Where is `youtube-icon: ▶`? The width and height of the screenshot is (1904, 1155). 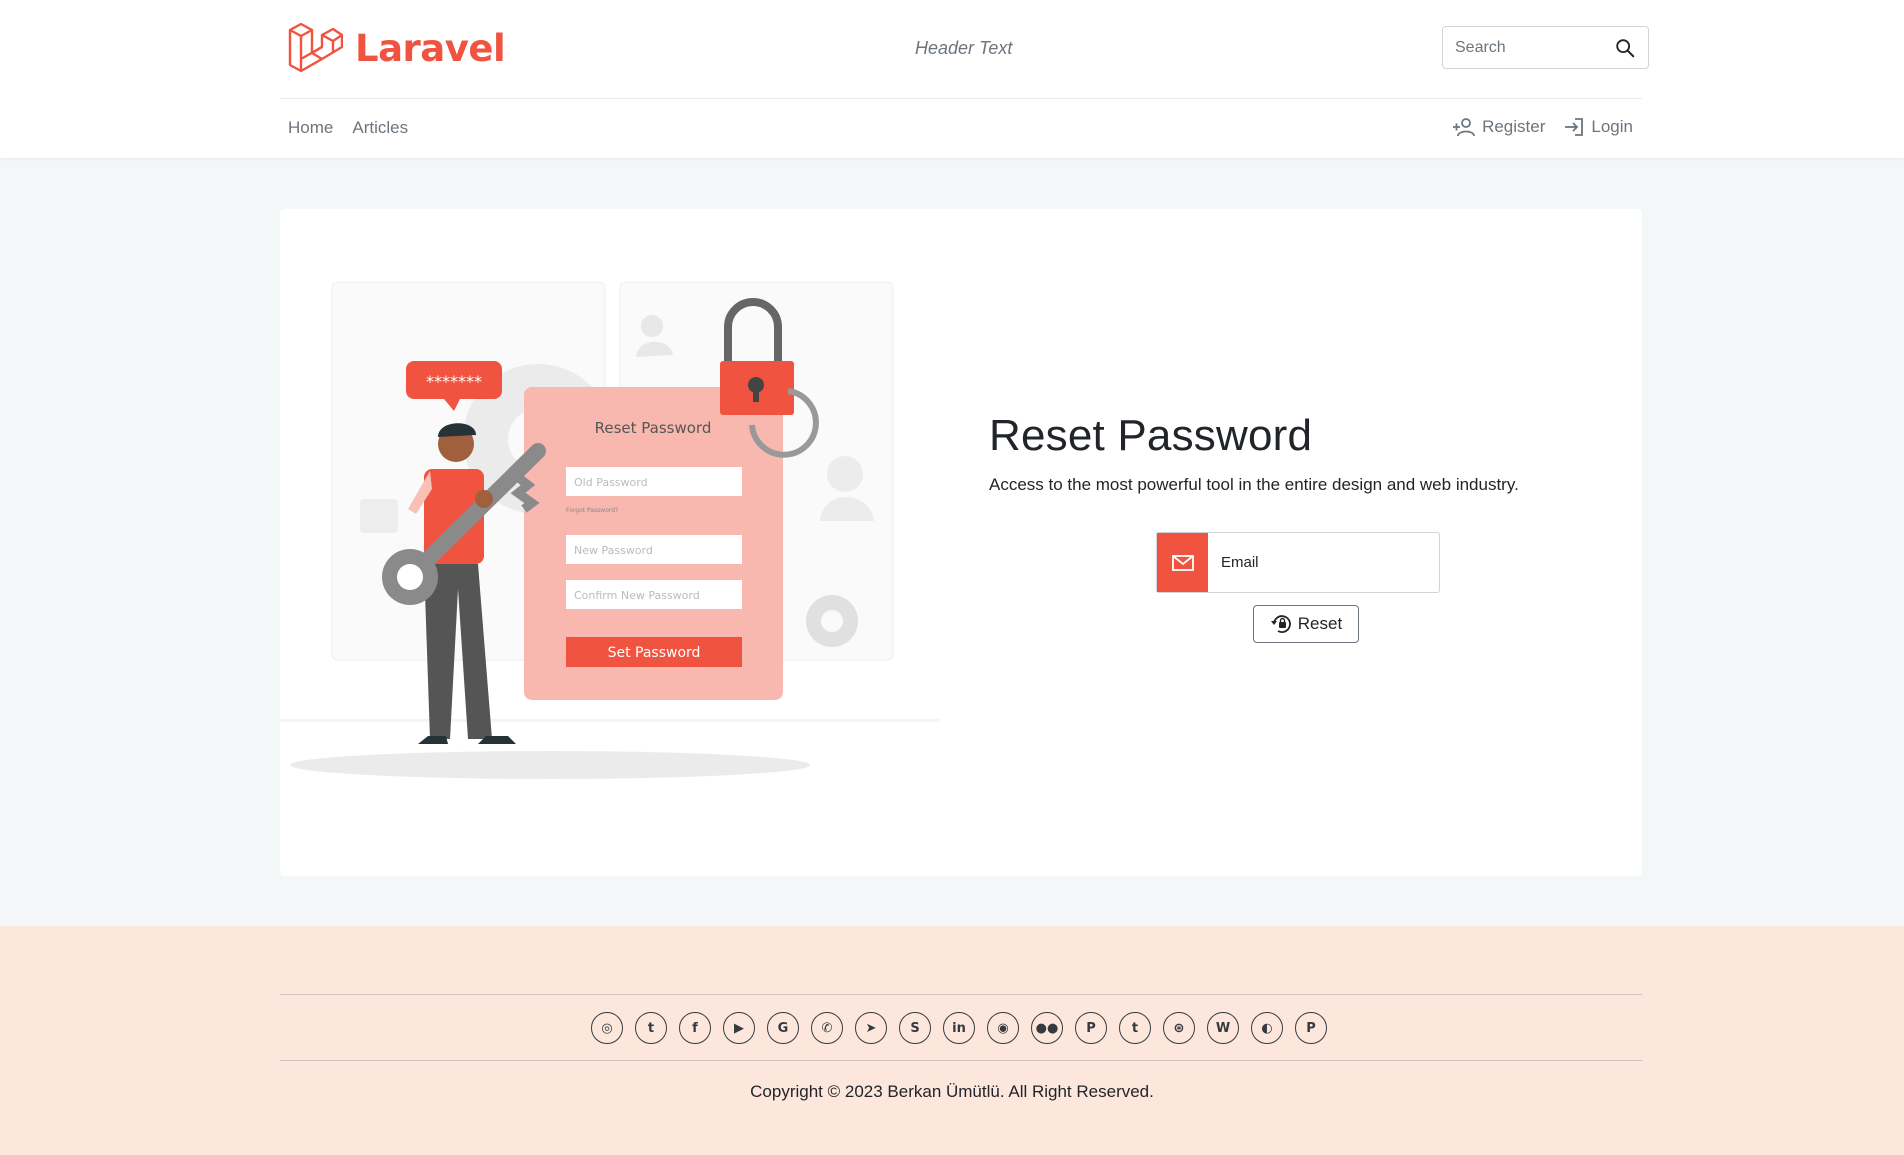 youtube-icon: ▶ is located at coordinates (739, 1028).